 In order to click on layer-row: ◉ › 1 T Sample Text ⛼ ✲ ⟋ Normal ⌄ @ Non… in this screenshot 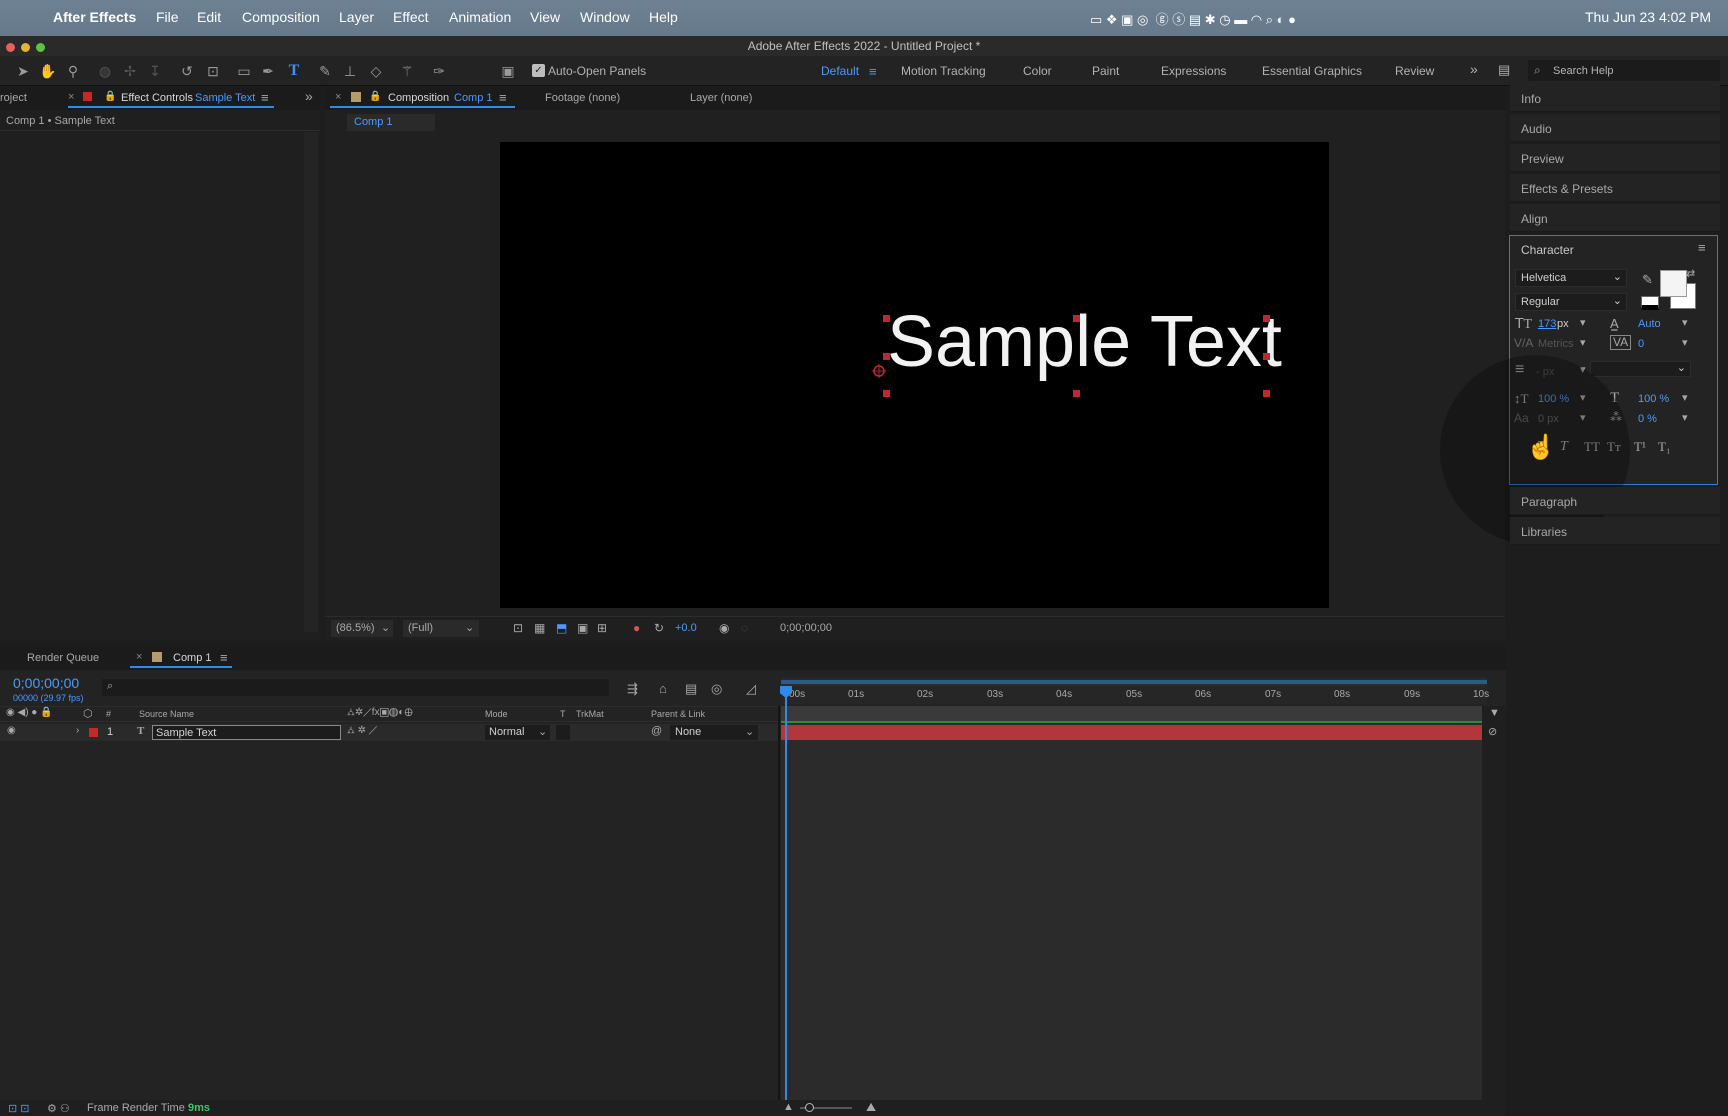, I will do `click(389, 732)`.